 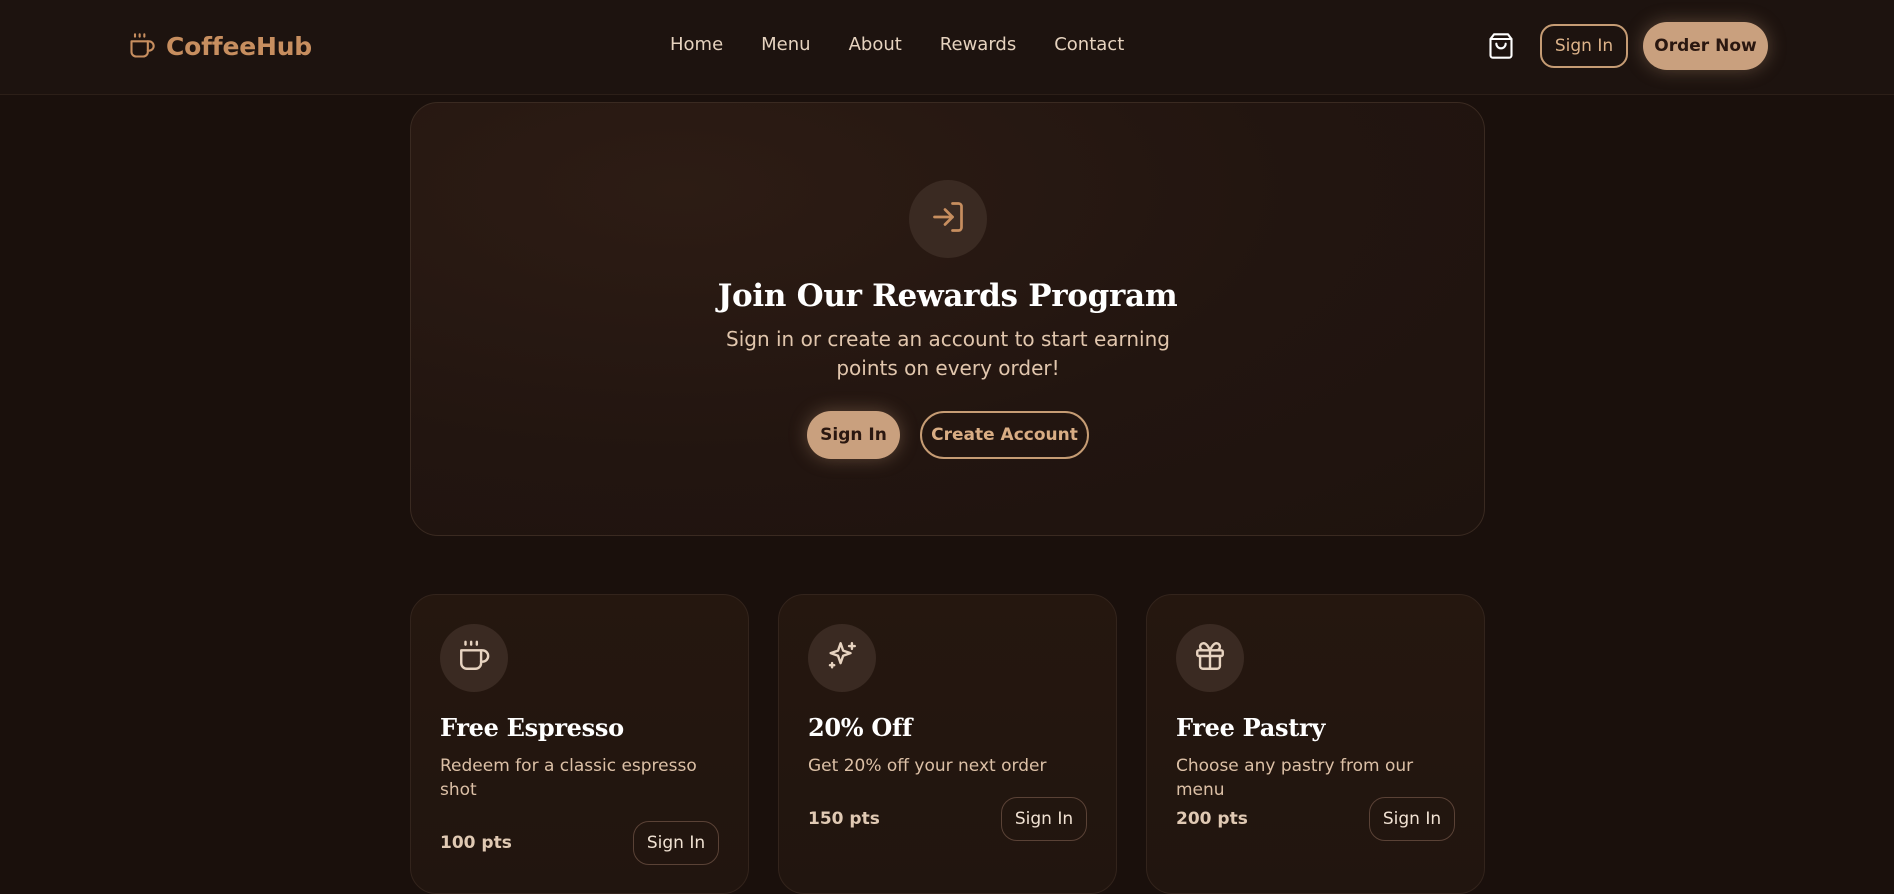 What do you see at coordinates (568, 778) in the screenshot?
I see `card-description: Redeem for a classic espresso shot` at bounding box center [568, 778].